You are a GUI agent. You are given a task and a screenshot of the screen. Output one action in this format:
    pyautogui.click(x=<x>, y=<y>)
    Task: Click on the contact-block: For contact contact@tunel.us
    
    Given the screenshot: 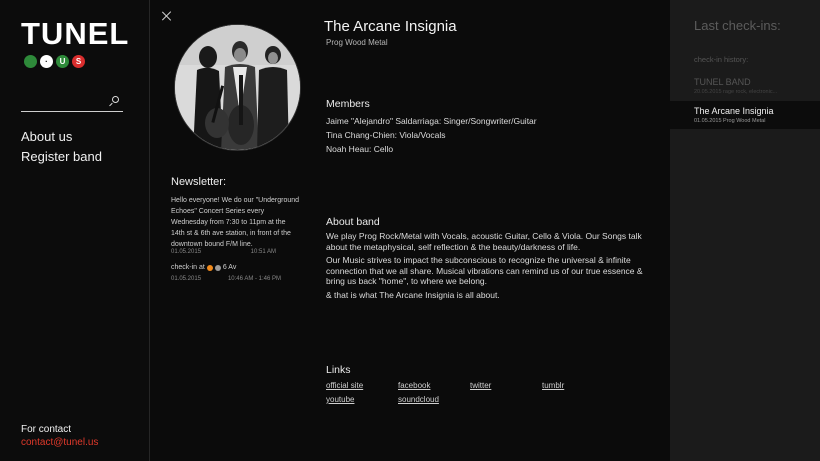 What is the action you would take?
    pyautogui.click(x=59, y=437)
    